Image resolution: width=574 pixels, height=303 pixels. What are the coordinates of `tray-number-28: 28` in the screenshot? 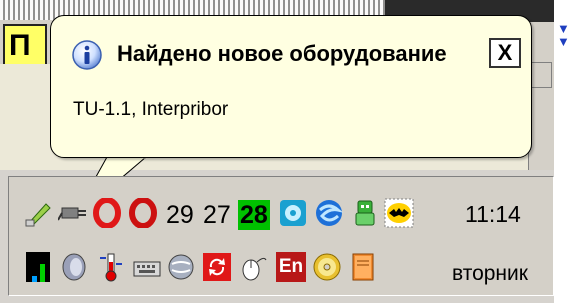 It's located at (254, 215).